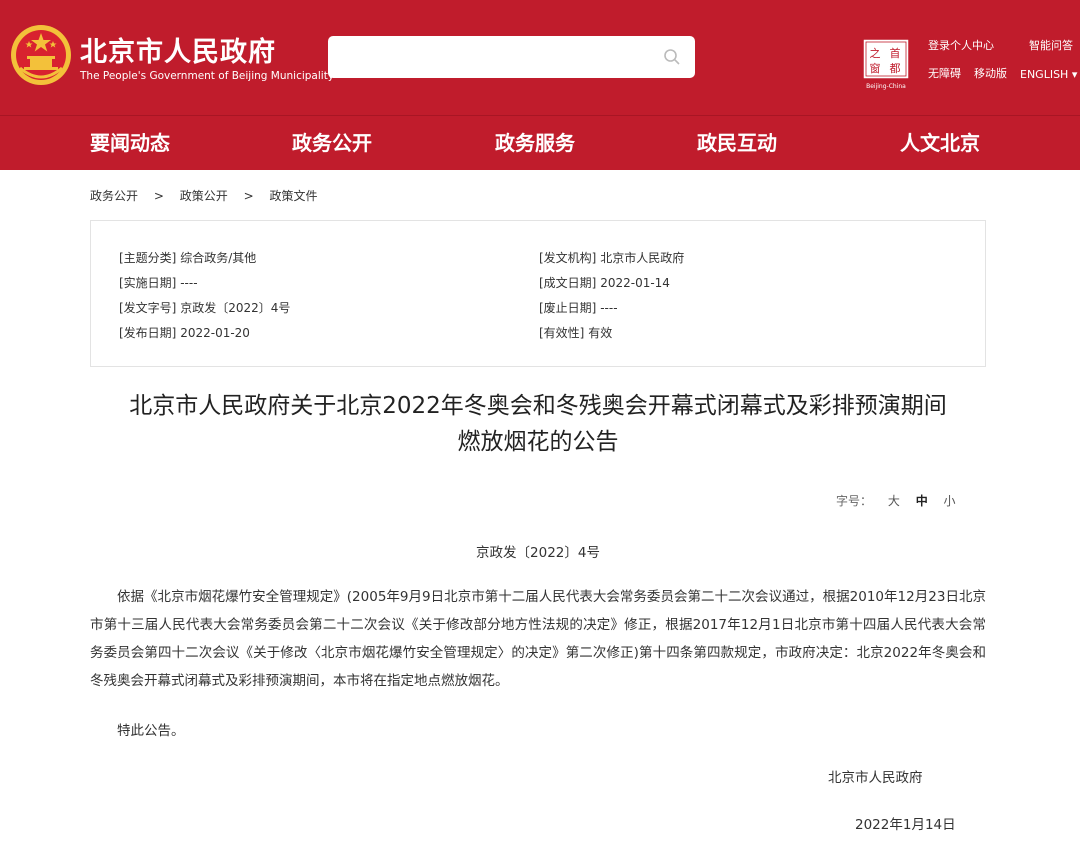 The height and width of the screenshot is (844, 1080). I want to click on meta-impl-date: [实施日期] ----, so click(158, 282).